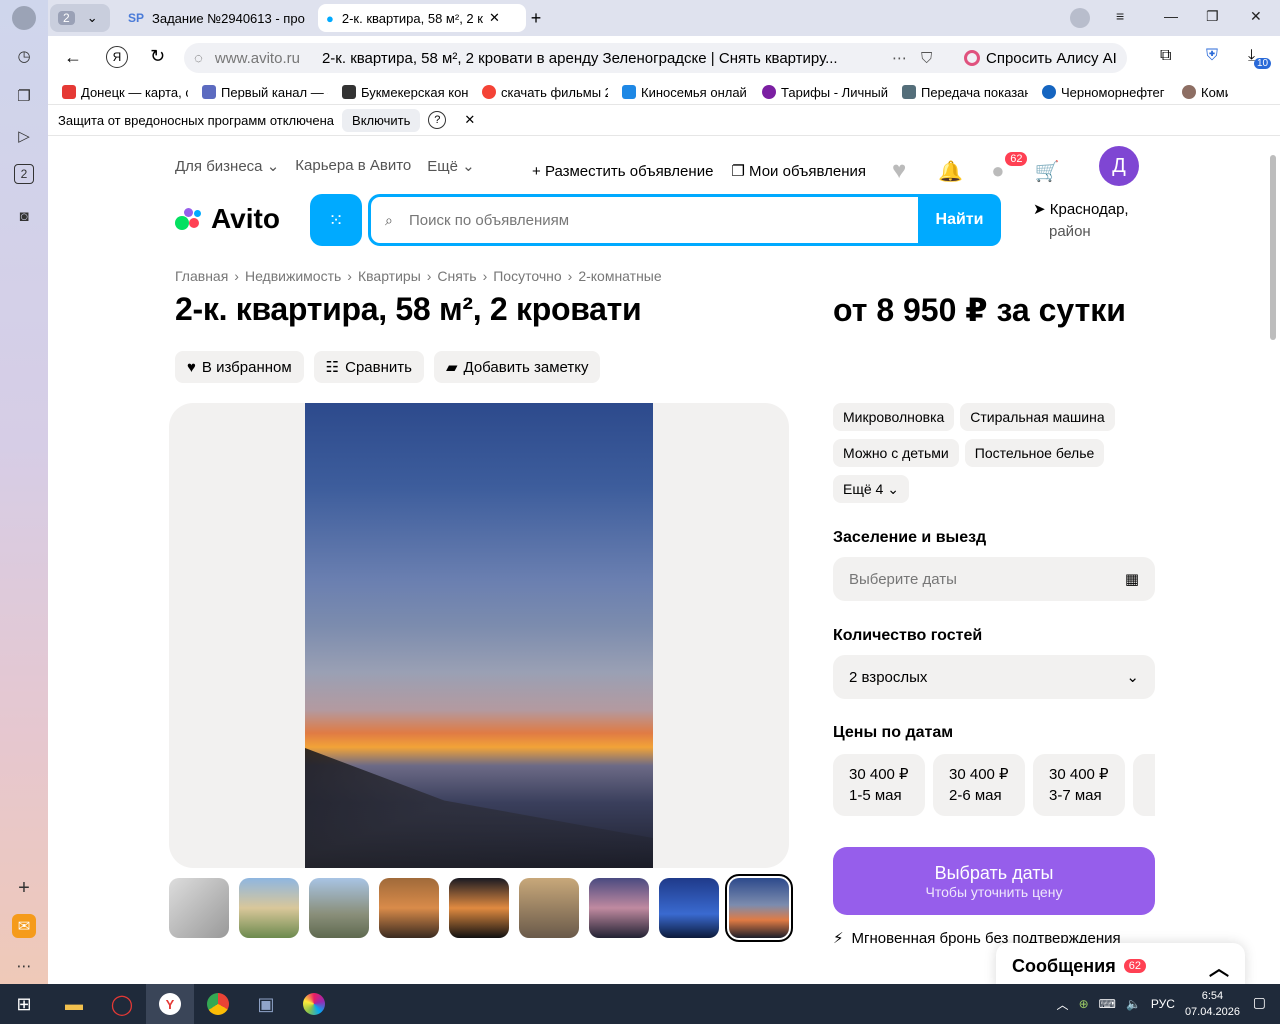 The width and height of the screenshot is (1280, 1024). I want to click on bookmark-item: Первый канал — с, so click(258, 92).